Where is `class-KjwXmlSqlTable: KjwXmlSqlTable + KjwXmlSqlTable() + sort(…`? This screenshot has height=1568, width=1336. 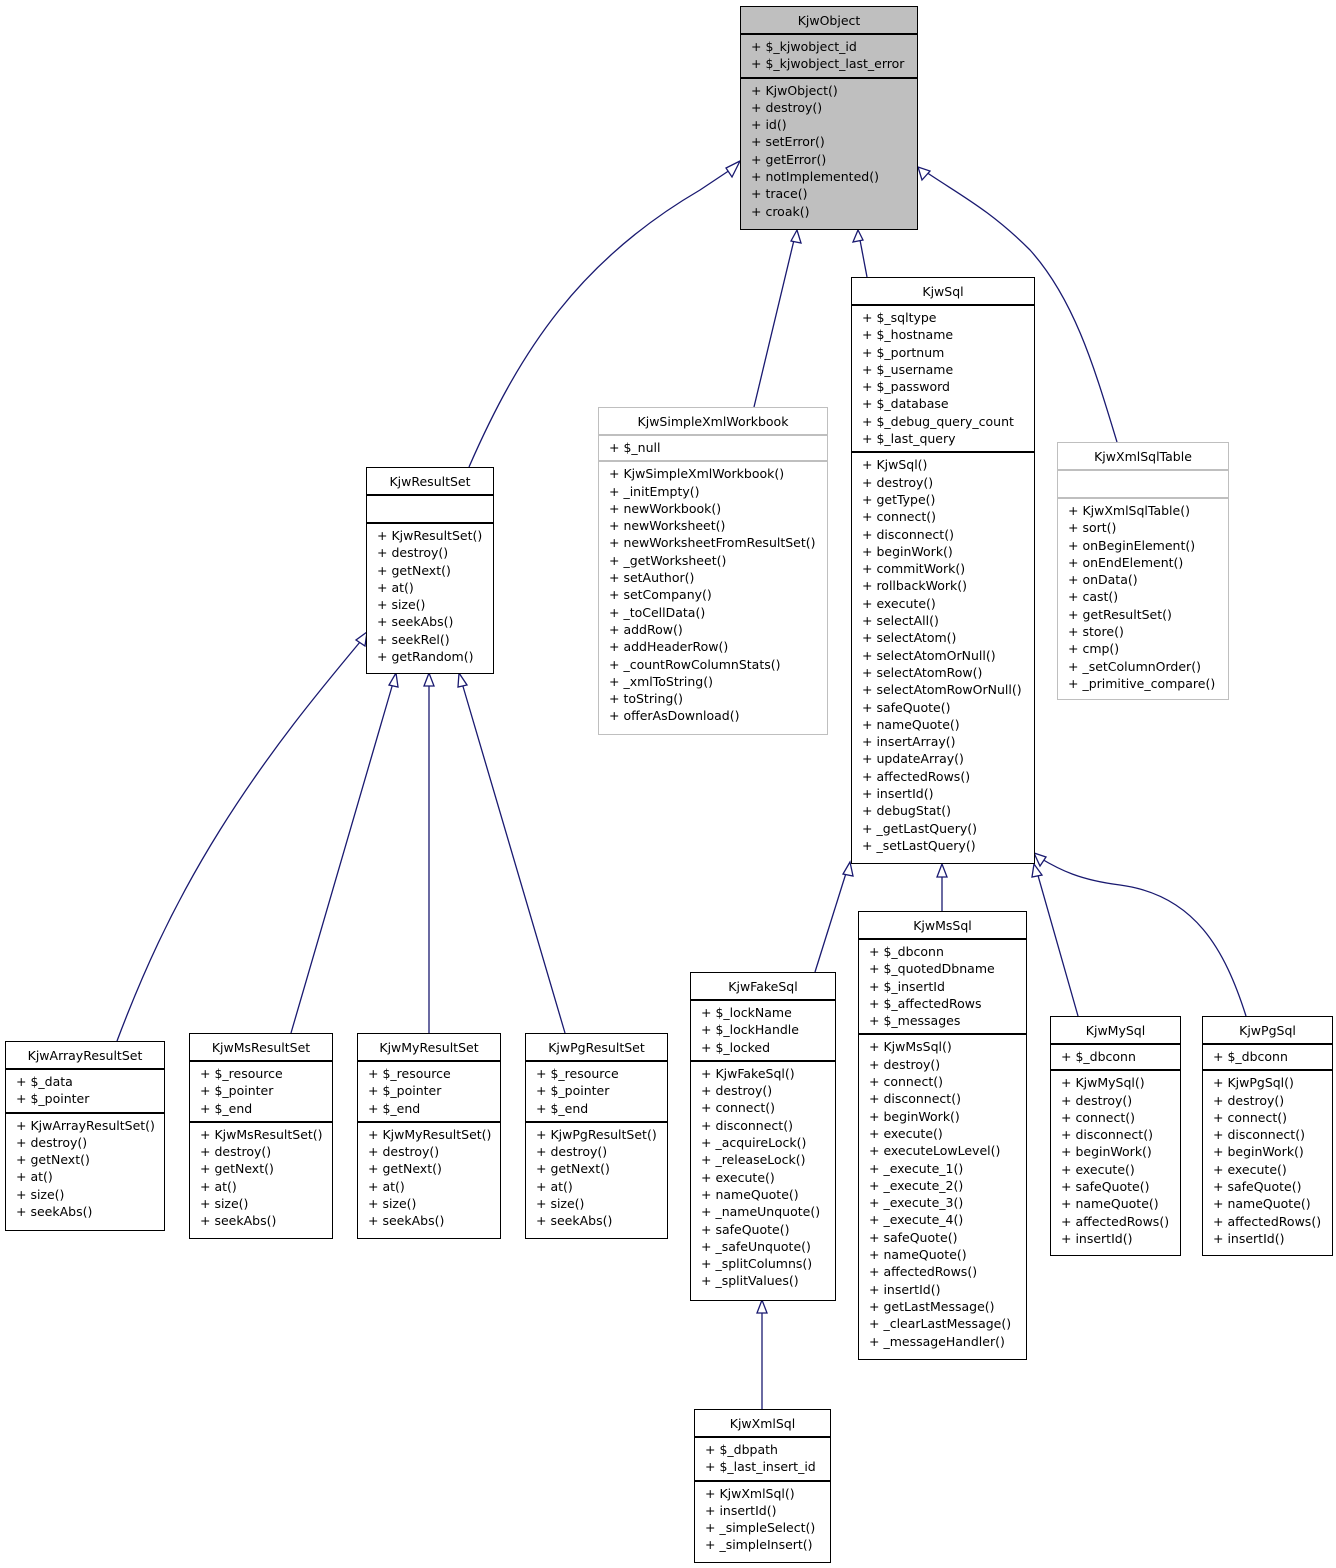 class-KjwXmlSqlTable: KjwXmlSqlTable + KjwXmlSqlTable() + sort(… is located at coordinates (1143, 571).